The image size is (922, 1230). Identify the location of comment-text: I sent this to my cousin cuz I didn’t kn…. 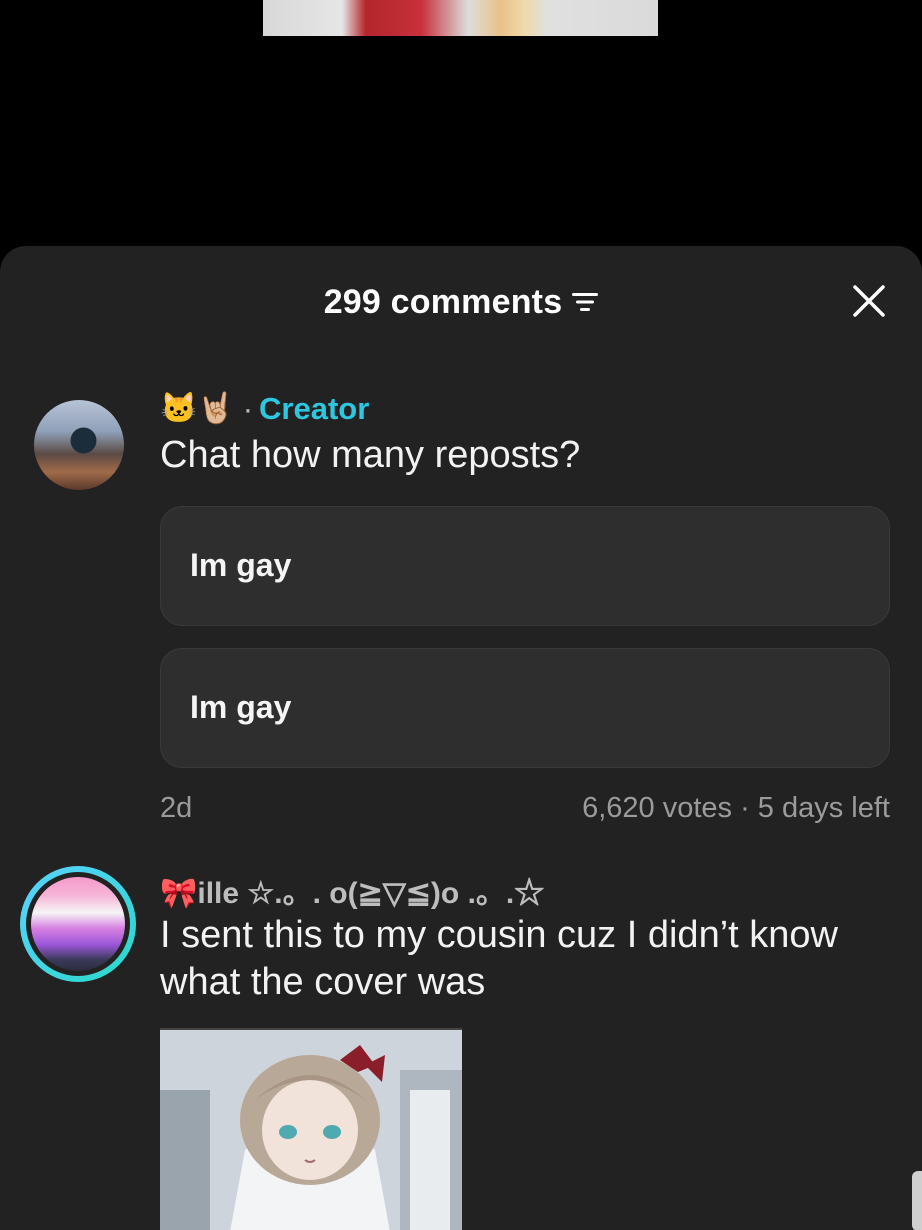
(499, 958).